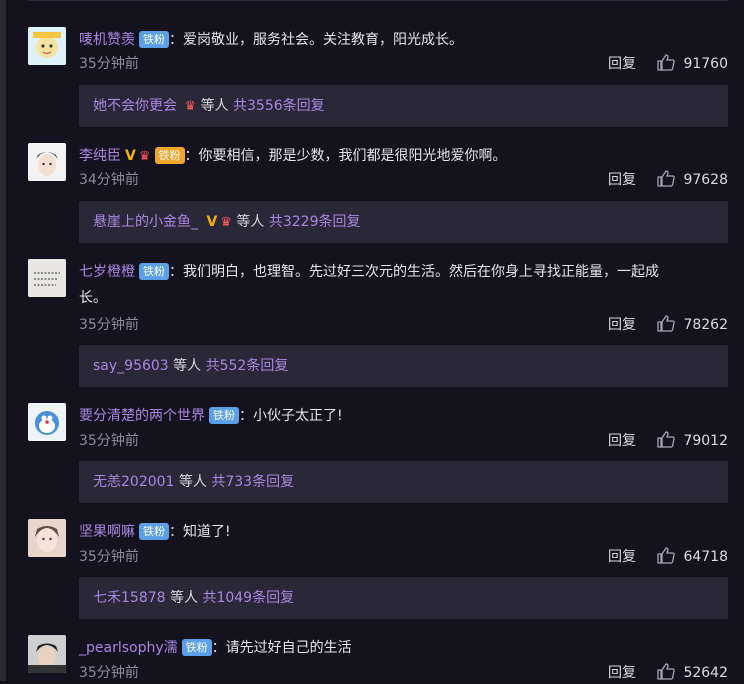 This screenshot has height=684, width=744. Describe the element at coordinates (107, 532) in the screenshot. I see `username: 坚果啊嘛` at that location.